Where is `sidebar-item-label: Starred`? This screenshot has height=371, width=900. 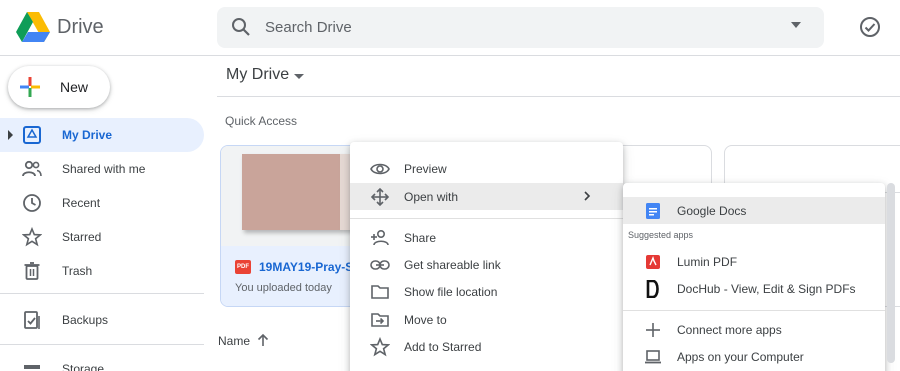 sidebar-item-label: Starred is located at coordinates (82, 237).